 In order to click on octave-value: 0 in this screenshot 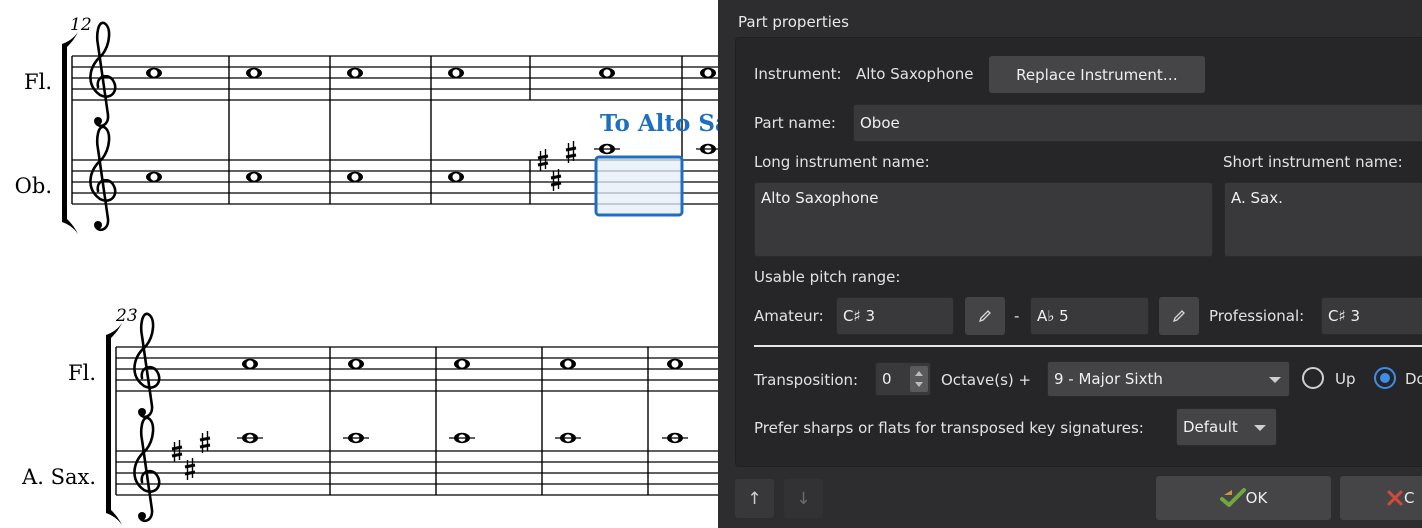, I will do `click(887, 379)`.